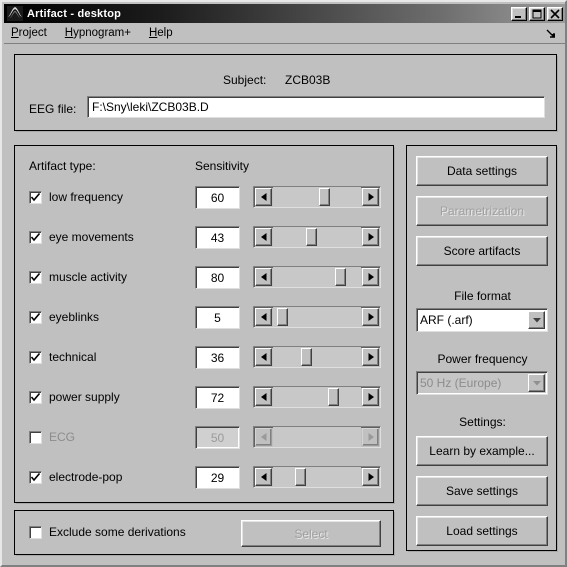 The image size is (567, 567). I want to click on artifact-checkbox-low-frequency: low frequency, so click(76, 197).